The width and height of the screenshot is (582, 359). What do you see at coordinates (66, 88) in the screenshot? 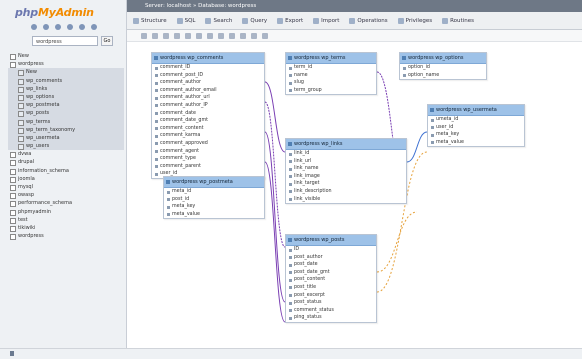
I see `table-tree-item: wp_links` at bounding box center [66, 88].